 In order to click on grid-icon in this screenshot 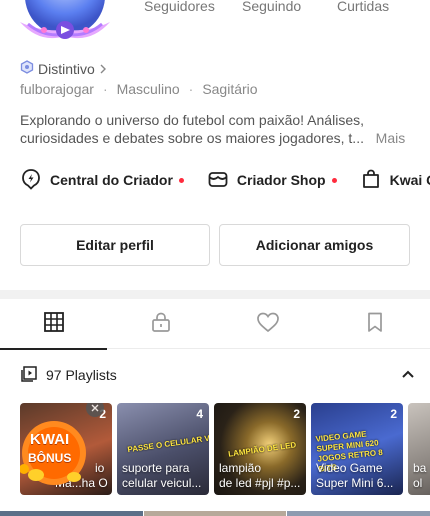, I will do `click(54, 324)`.